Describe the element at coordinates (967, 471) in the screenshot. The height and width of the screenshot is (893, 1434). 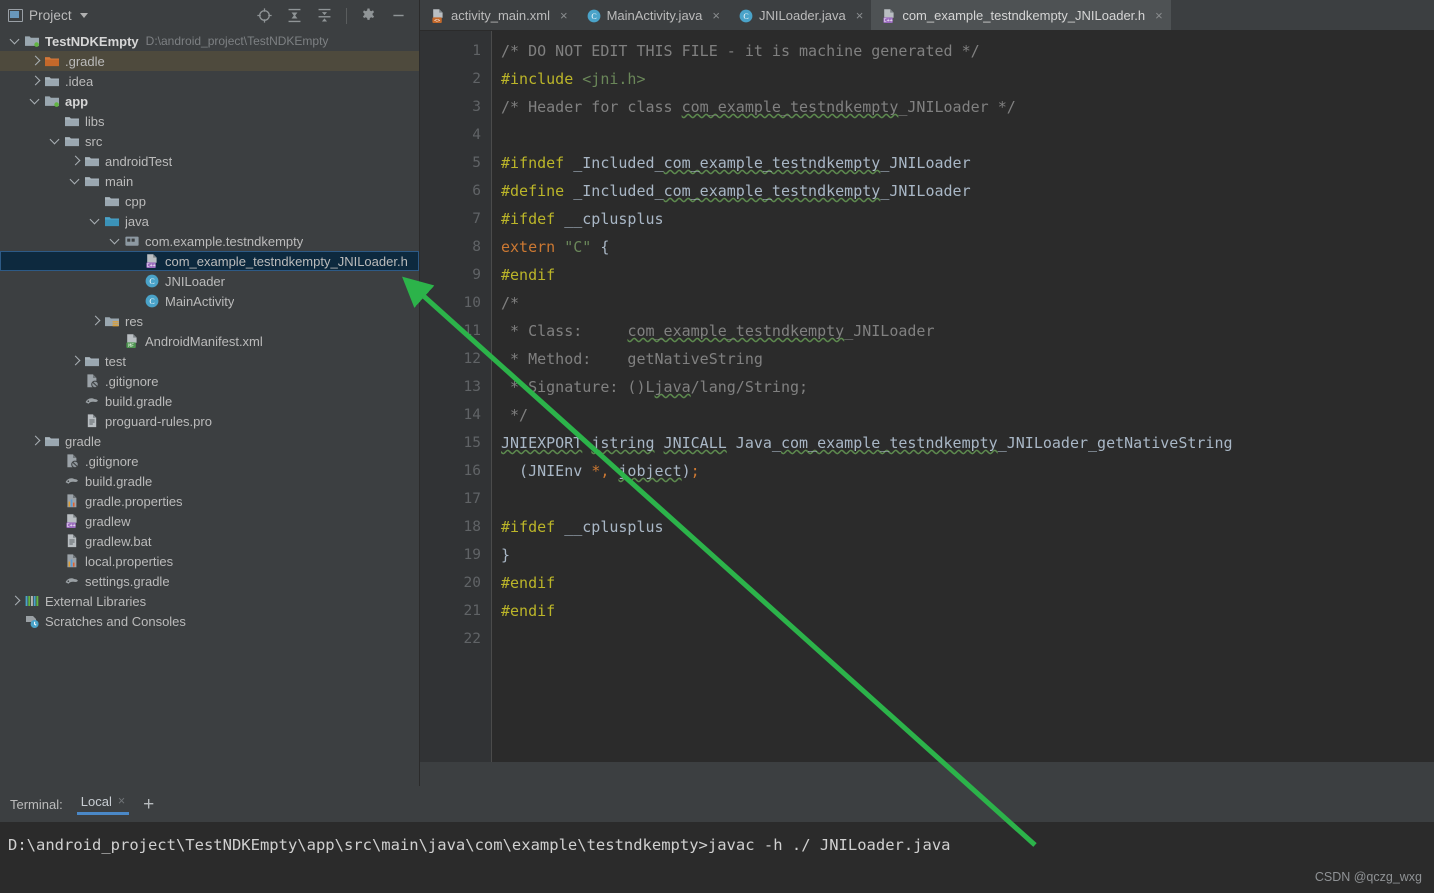
I see `code-line: (JNIEnv *, jobject);` at that location.